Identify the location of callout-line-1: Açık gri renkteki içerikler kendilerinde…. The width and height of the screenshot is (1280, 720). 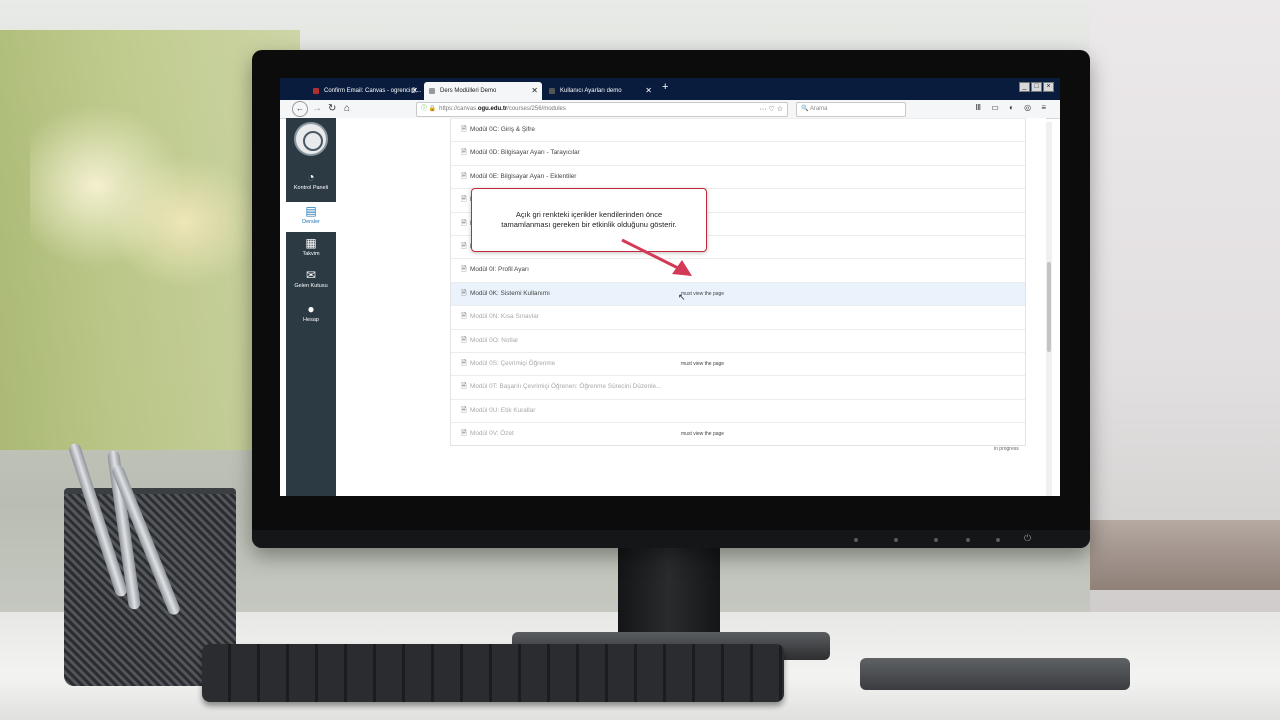
(589, 214).